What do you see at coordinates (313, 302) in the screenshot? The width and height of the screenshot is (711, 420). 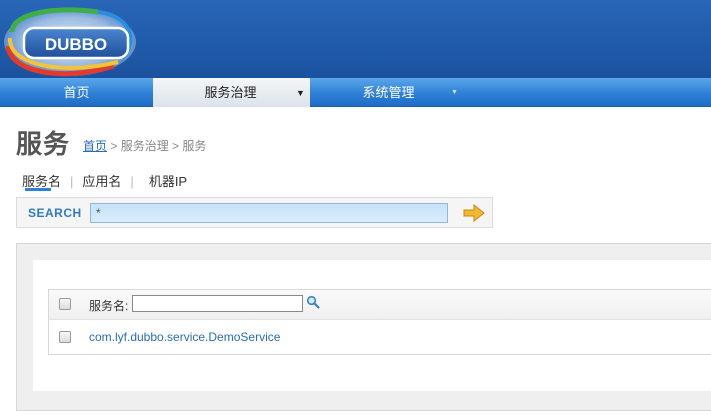 I see `search-icon` at bounding box center [313, 302].